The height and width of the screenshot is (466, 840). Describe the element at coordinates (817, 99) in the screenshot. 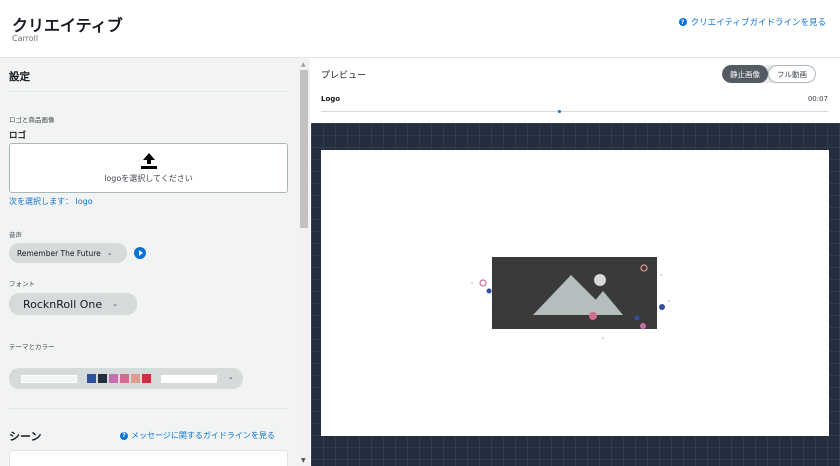

I see `timeline-time: 00:07` at that location.